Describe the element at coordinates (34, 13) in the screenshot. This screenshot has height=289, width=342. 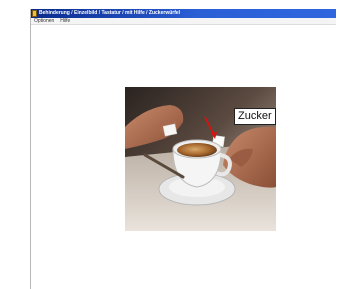
I see `app-icon` at that location.